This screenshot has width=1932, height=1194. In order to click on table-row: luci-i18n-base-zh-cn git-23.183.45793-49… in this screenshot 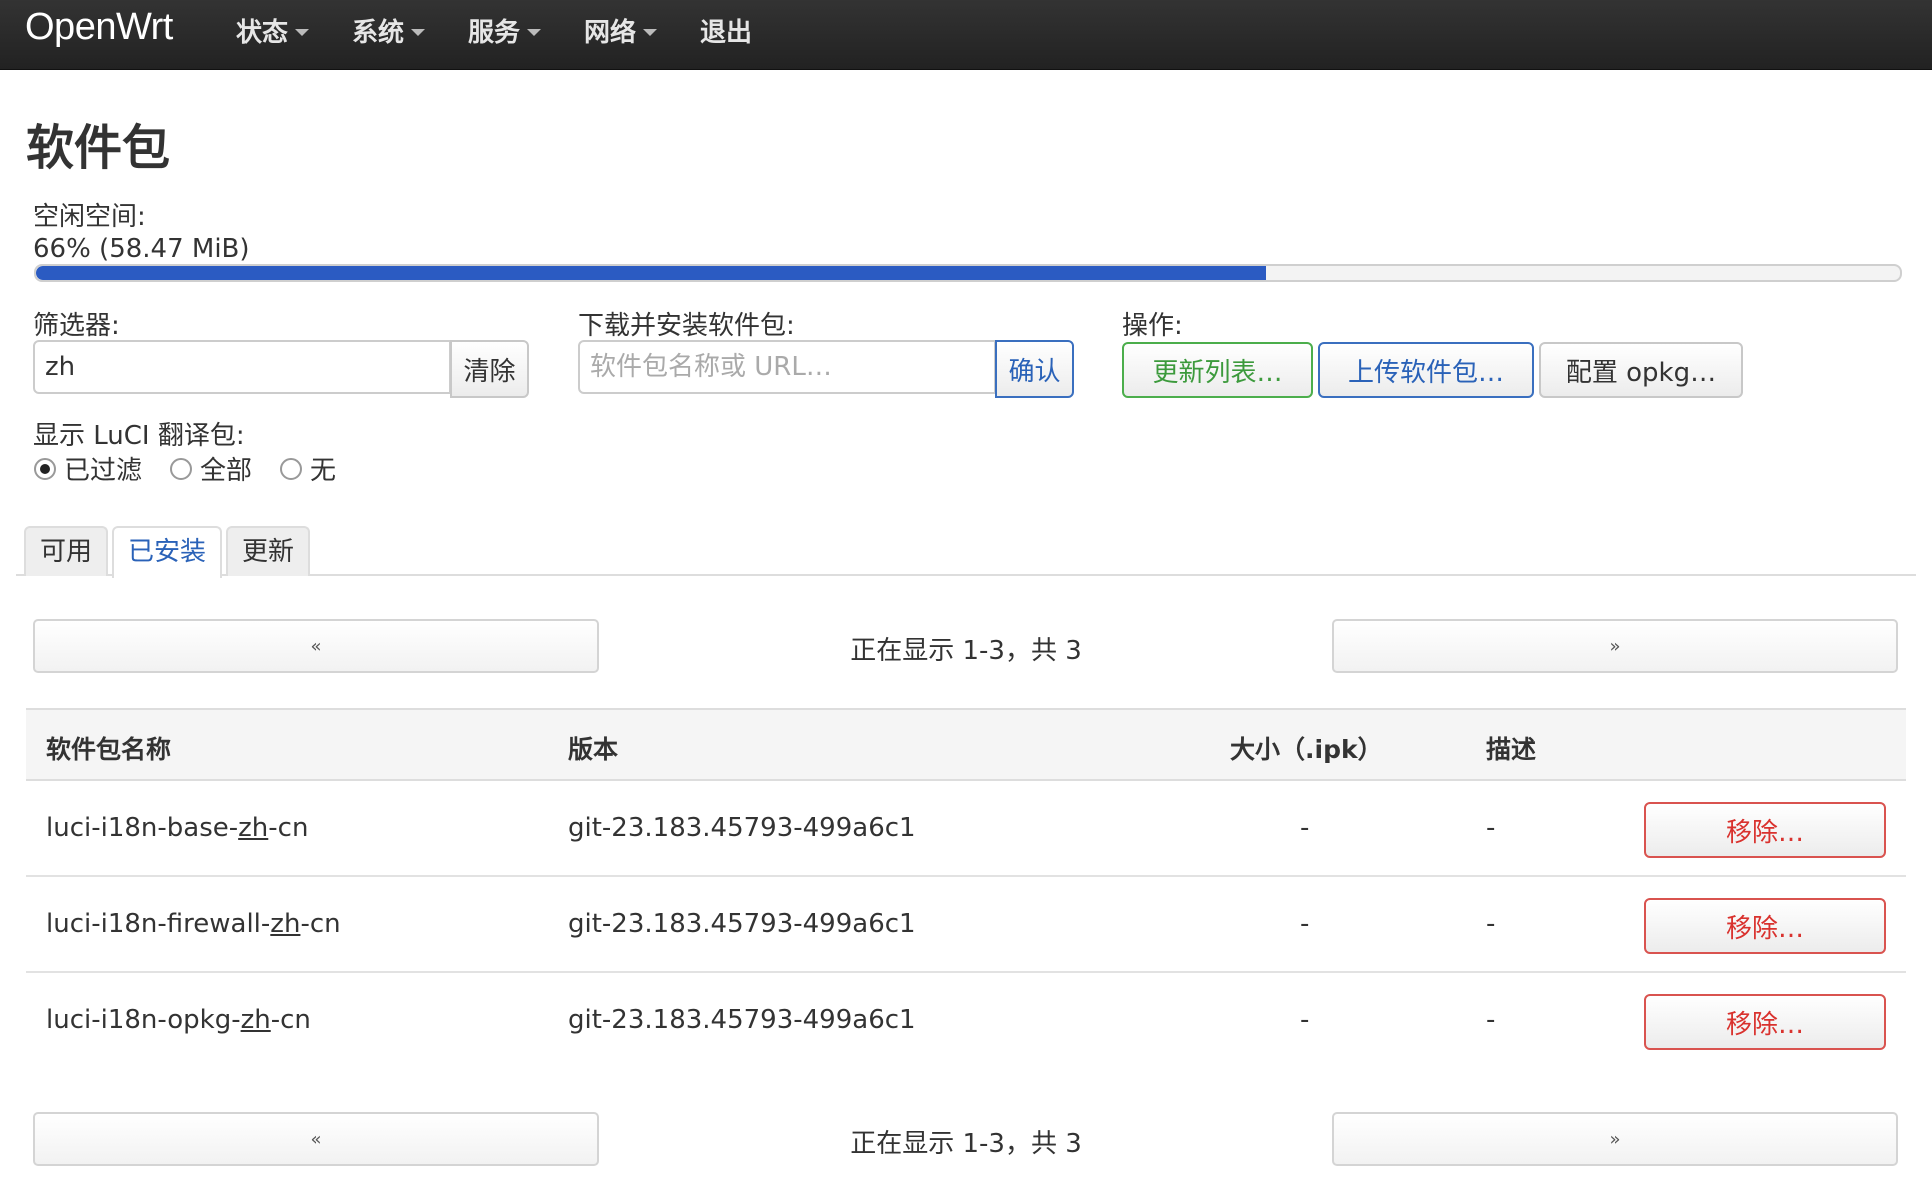, I will do `click(966, 829)`.